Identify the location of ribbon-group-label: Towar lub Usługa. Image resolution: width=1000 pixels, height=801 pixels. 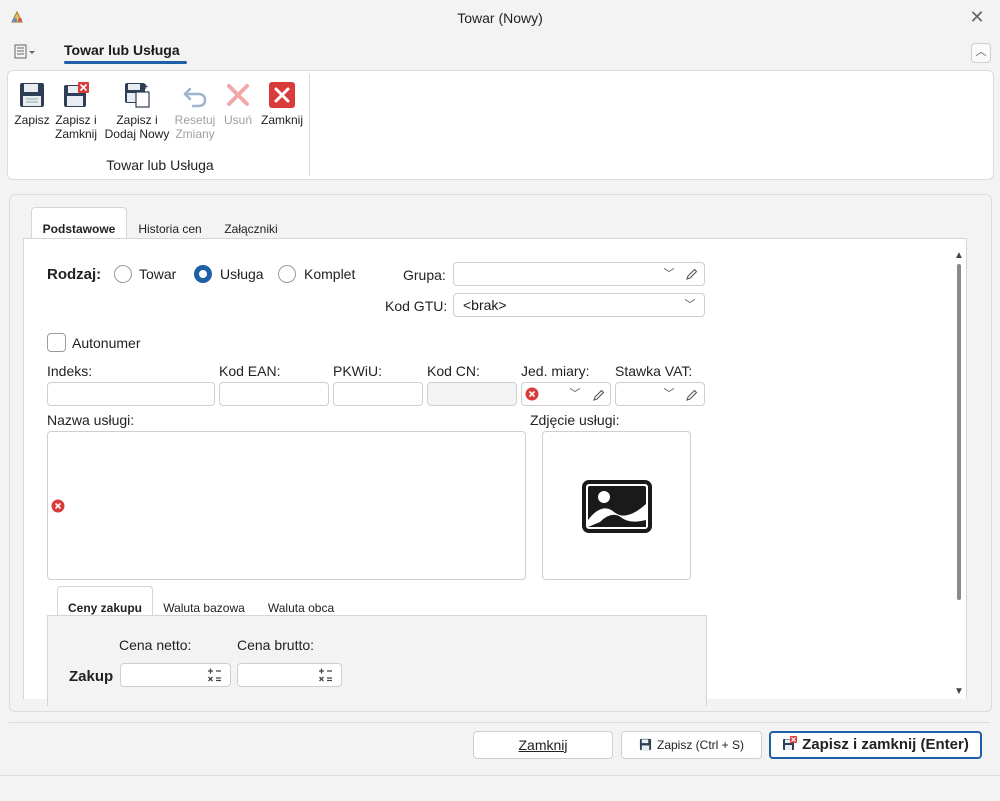
(160, 165).